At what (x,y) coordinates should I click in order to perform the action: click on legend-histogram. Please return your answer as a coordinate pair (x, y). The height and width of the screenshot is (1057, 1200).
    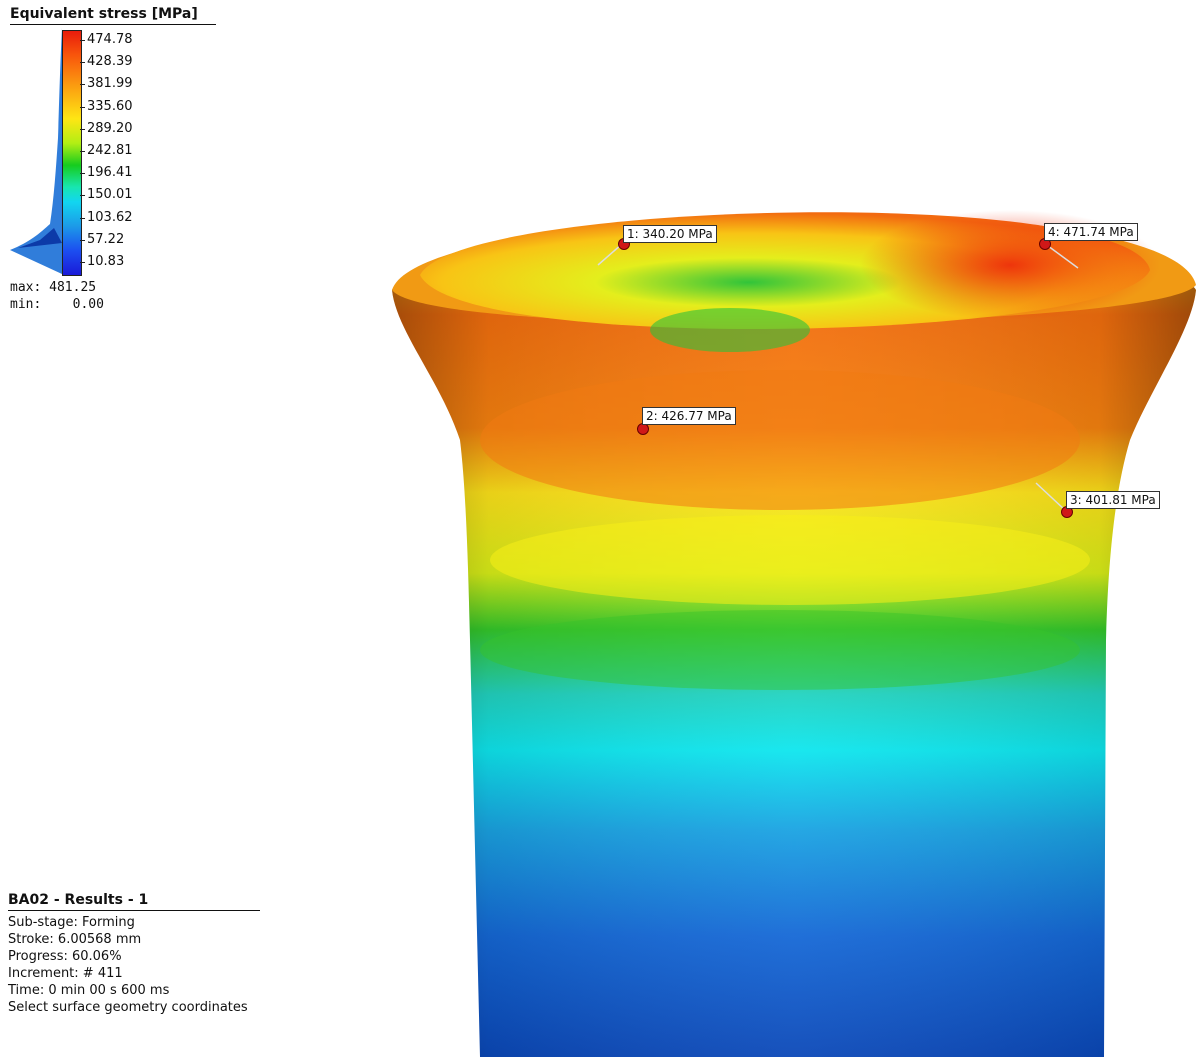
    Looking at the image, I should click on (36, 151).